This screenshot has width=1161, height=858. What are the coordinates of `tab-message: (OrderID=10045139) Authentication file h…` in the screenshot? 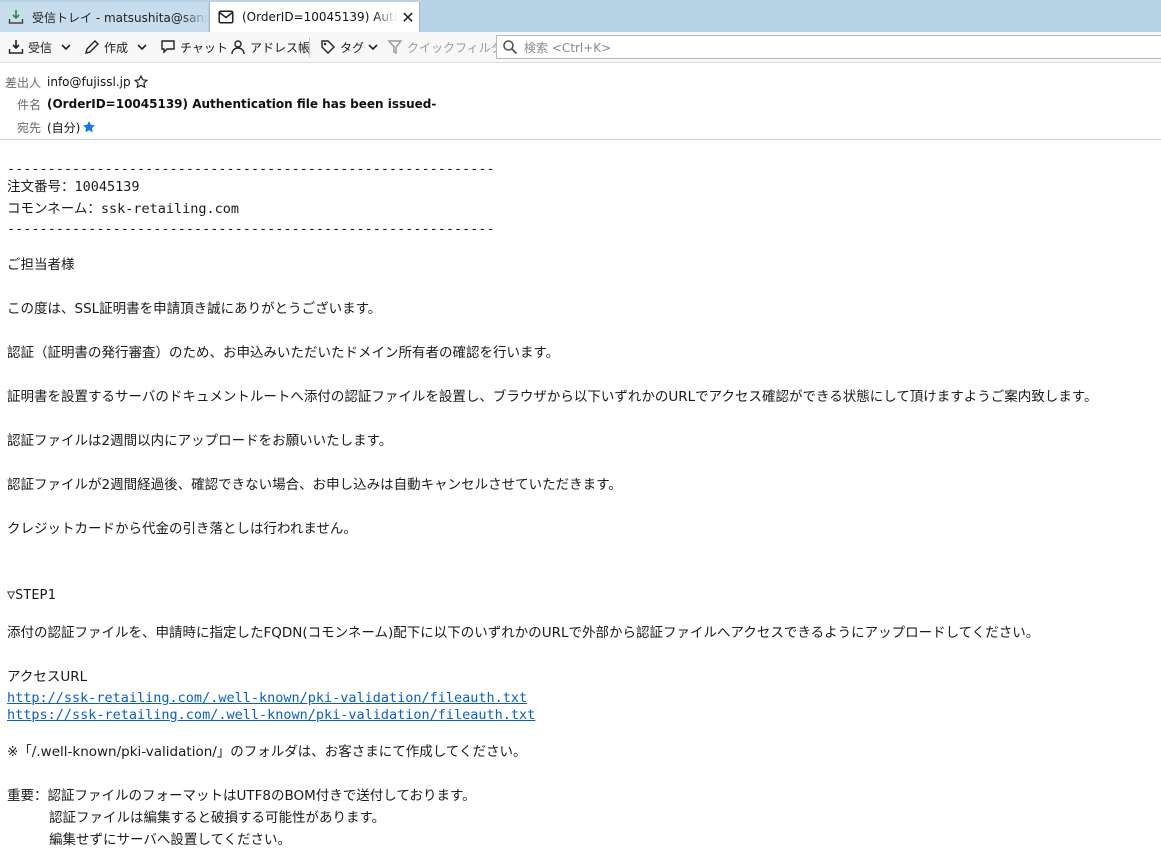 It's located at (314, 17).